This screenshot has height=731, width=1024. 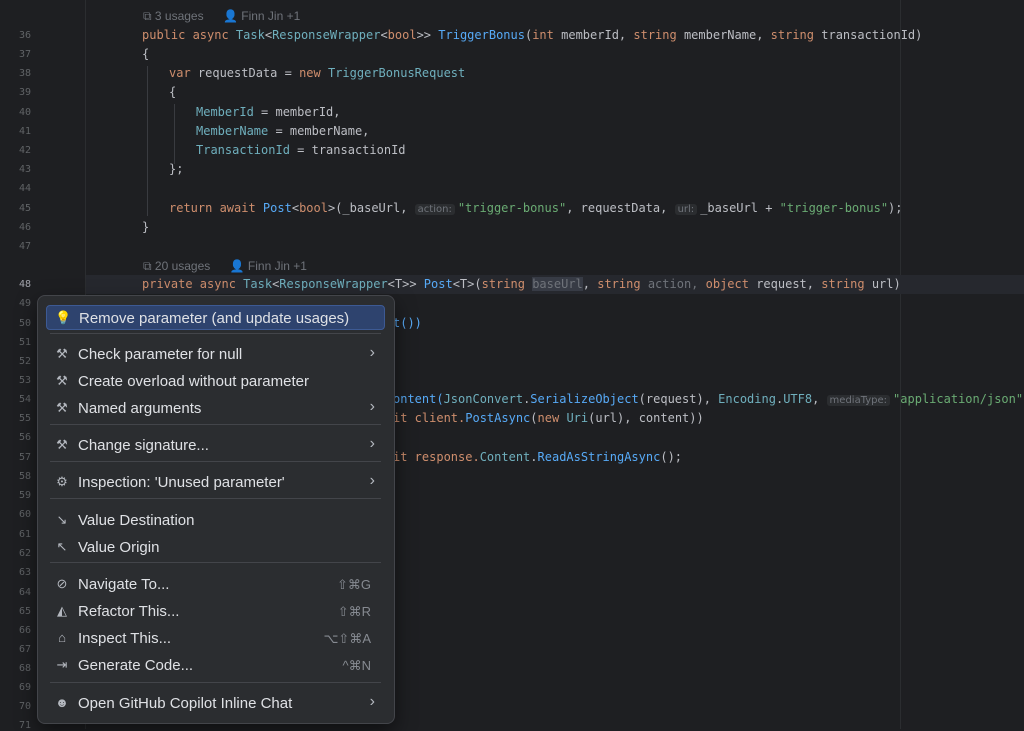 What do you see at coordinates (24, 361) in the screenshot?
I see `line-number: 52` at bounding box center [24, 361].